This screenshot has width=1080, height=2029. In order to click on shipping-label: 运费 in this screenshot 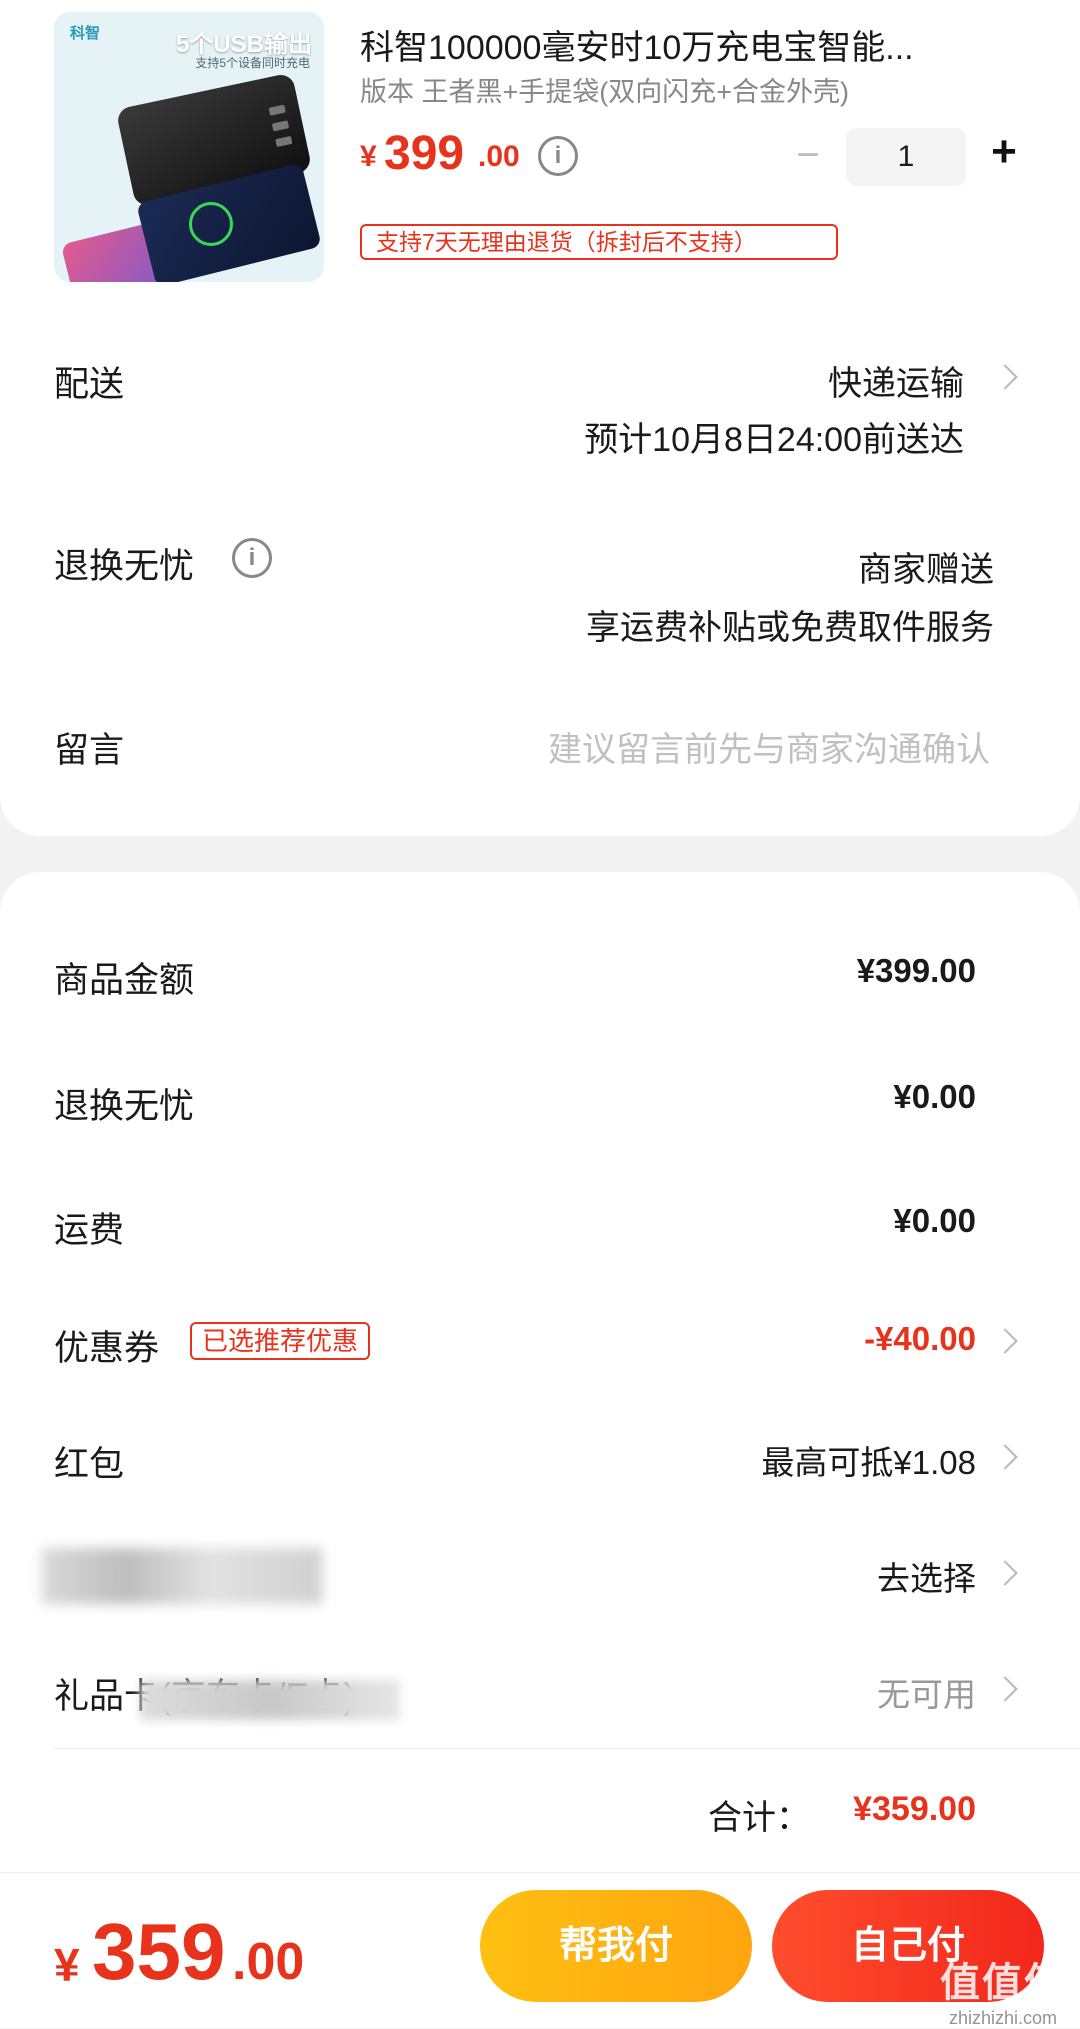, I will do `click(89, 1230)`.